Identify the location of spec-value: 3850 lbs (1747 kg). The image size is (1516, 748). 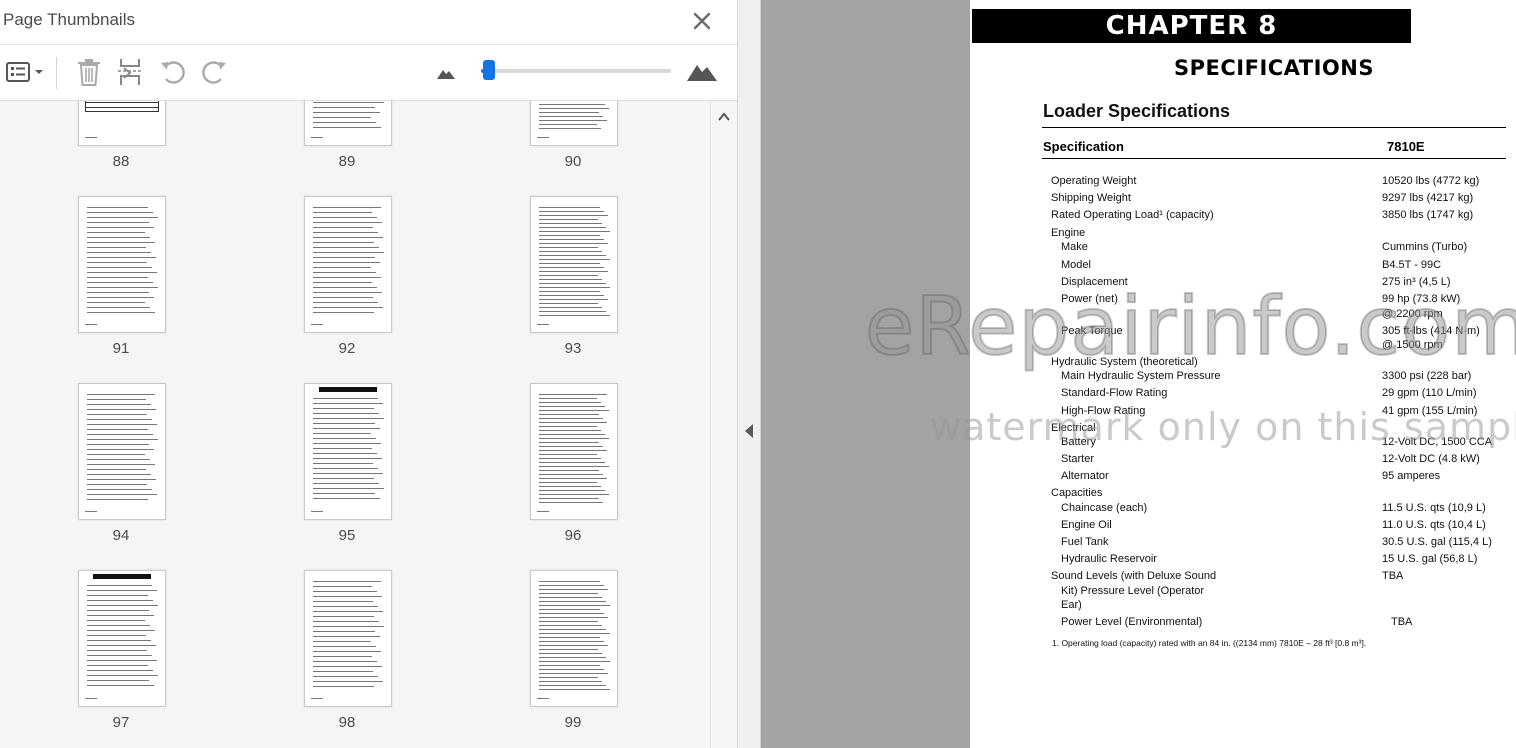
(1428, 215).